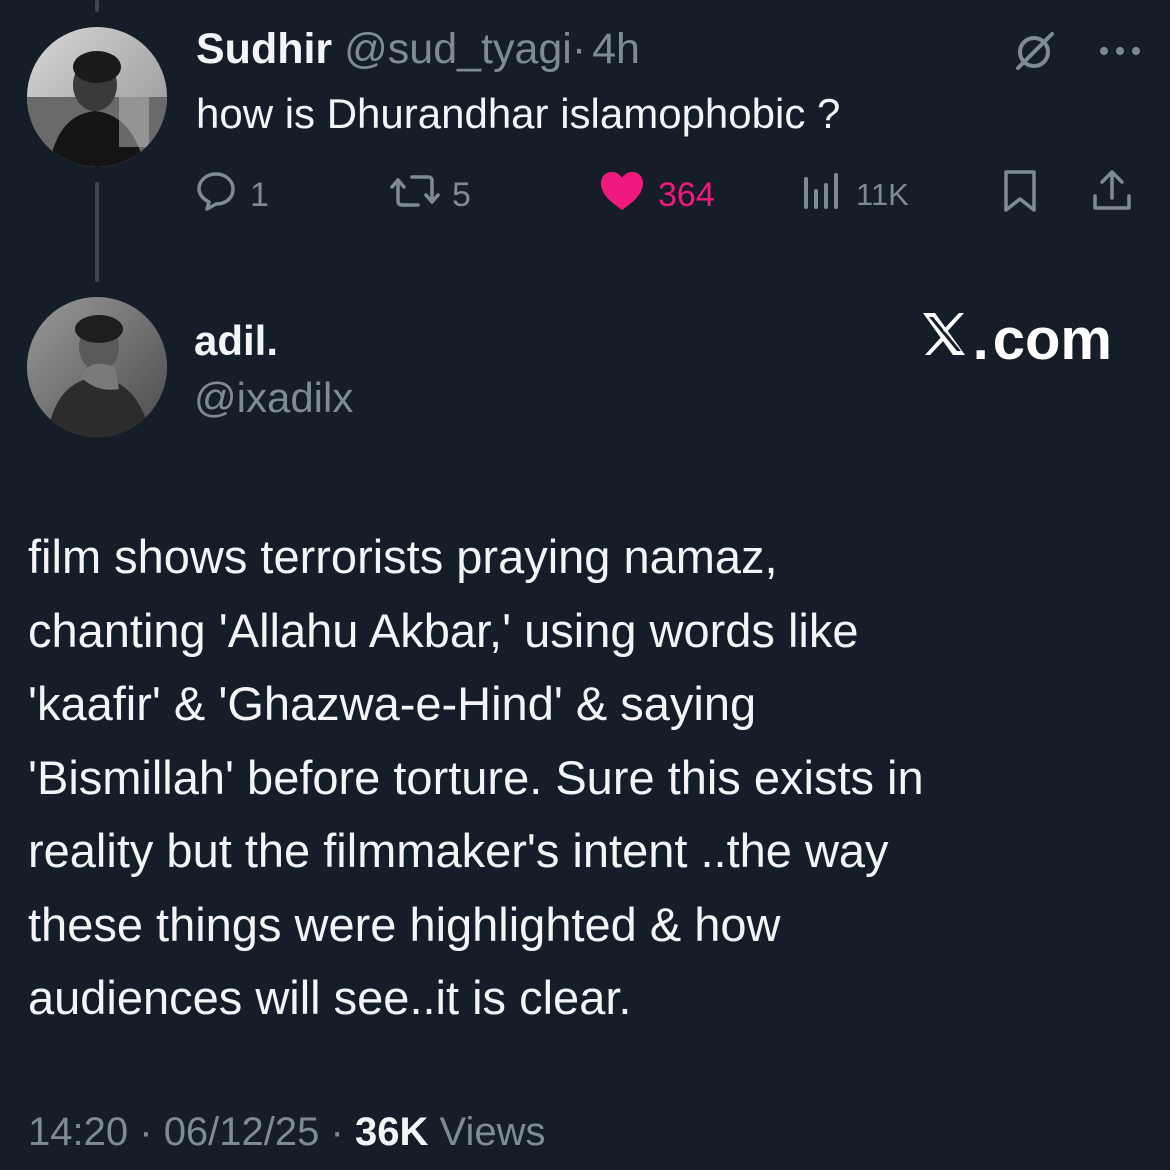 The height and width of the screenshot is (1170, 1170). What do you see at coordinates (1052, 339) in the screenshot?
I see `xcom-text: com` at bounding box center [1052, 339].